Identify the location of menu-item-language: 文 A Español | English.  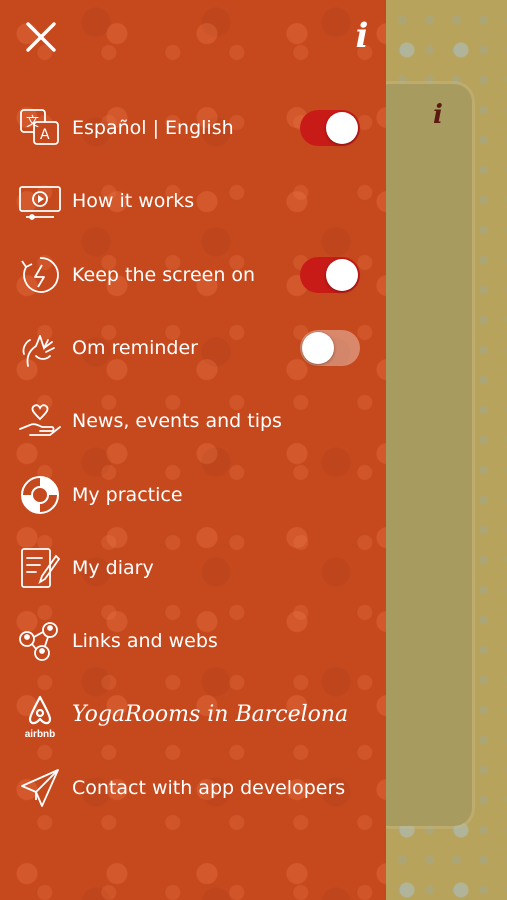
(193, 128).